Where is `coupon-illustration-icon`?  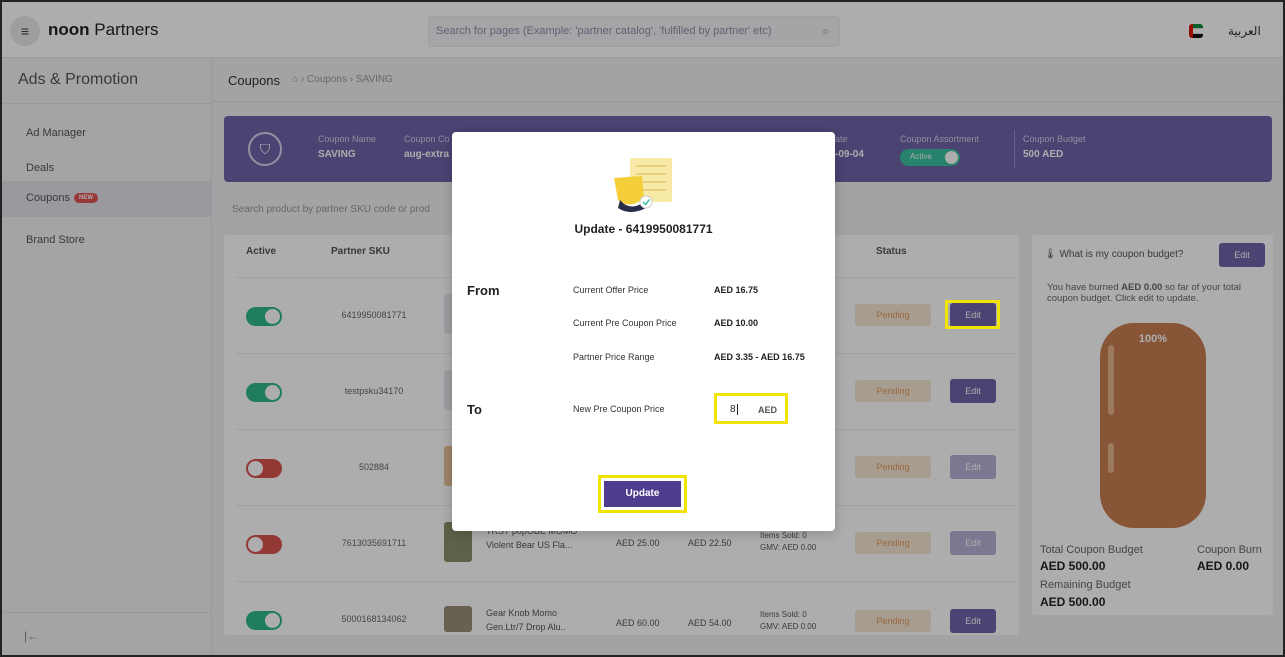
coupon-illustration-icon is located at coordinates (643, 185).